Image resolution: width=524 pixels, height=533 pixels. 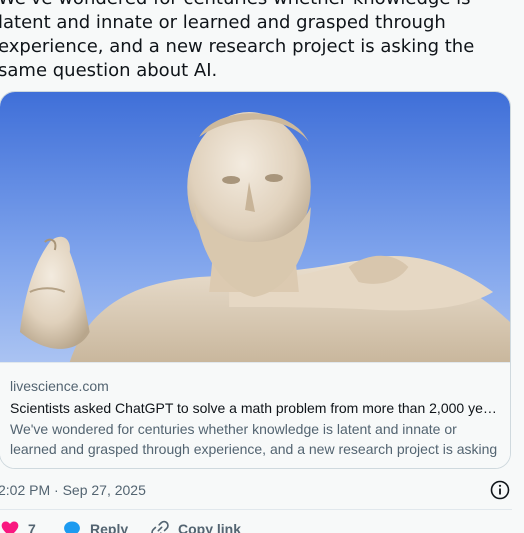 I want to click on copy-link-button: Copy link, so click(x=195, y=525).